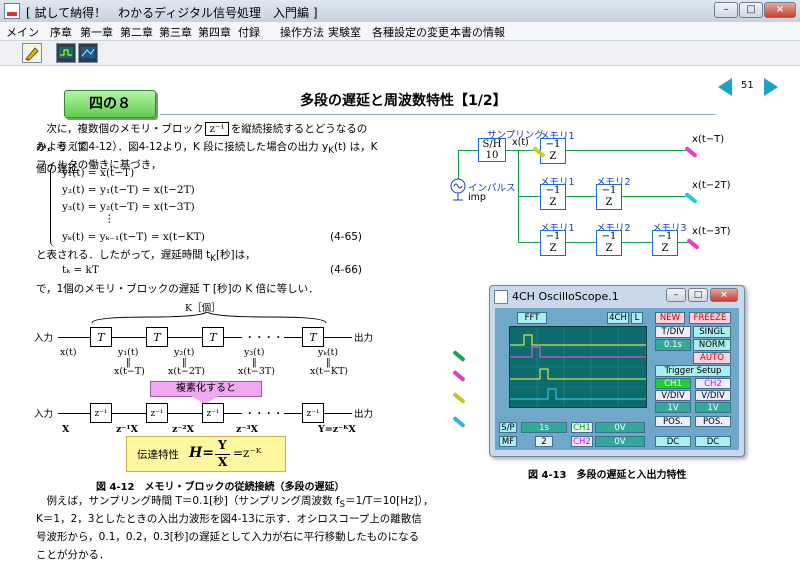 This screenshot has width=800, height=578. What do you see at coordinates (508, 441) in the screenshot?
I see `mf-button: MF` at bounding box center [508, 441].